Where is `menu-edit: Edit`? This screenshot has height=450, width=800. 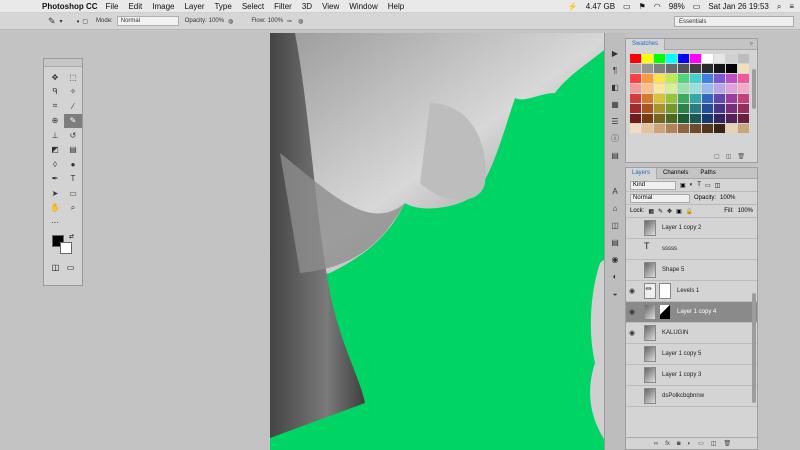
menu-edit: Edit is located at coordinates (135, 6).